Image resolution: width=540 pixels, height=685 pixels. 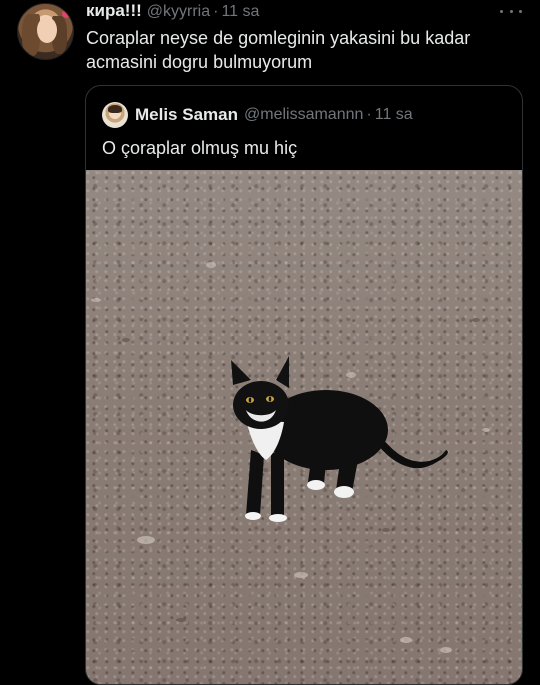 I want to click on quoted-tweet-header: Melis Saman @melissamannn · 11 sa, so click(x=257, y=115).